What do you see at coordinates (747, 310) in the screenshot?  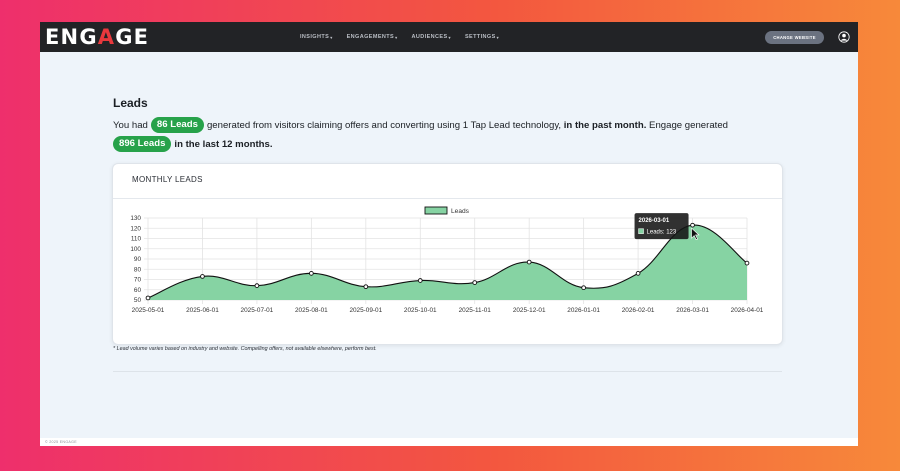 I see `x-tick-label: 2026-04-01` at bounding box center [747, 310].